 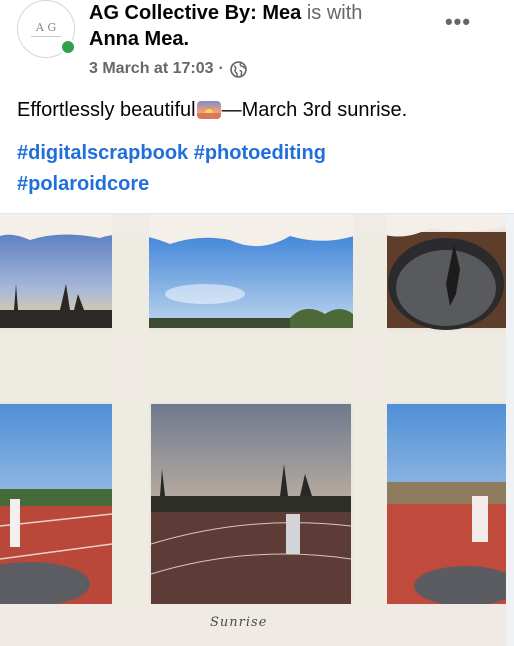 I want to click on collage-caption: Sunrise, so click(x=239, y=622).